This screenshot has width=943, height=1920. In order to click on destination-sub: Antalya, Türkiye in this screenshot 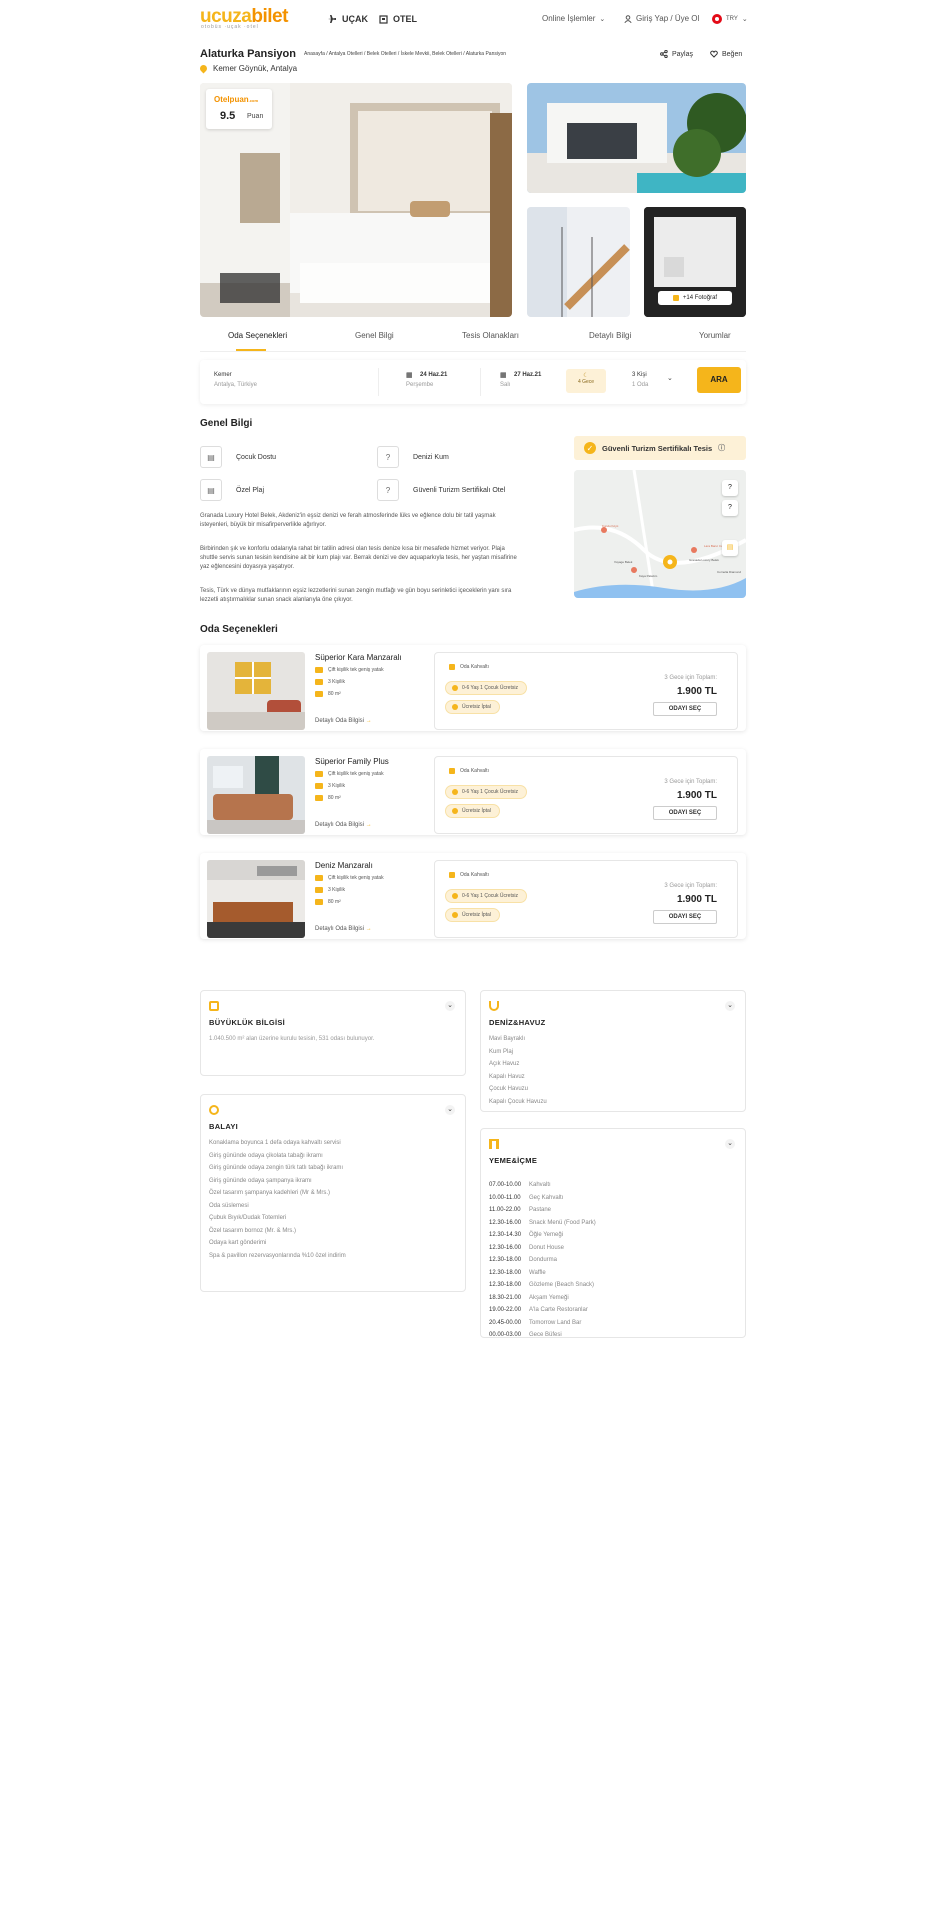, I will do `click(235, 385)`.